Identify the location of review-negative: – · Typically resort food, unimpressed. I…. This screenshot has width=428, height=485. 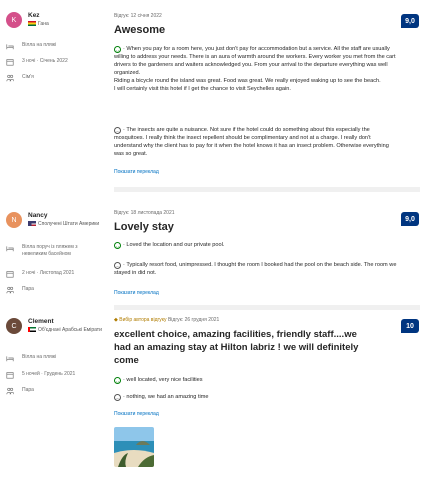
(255, 269).